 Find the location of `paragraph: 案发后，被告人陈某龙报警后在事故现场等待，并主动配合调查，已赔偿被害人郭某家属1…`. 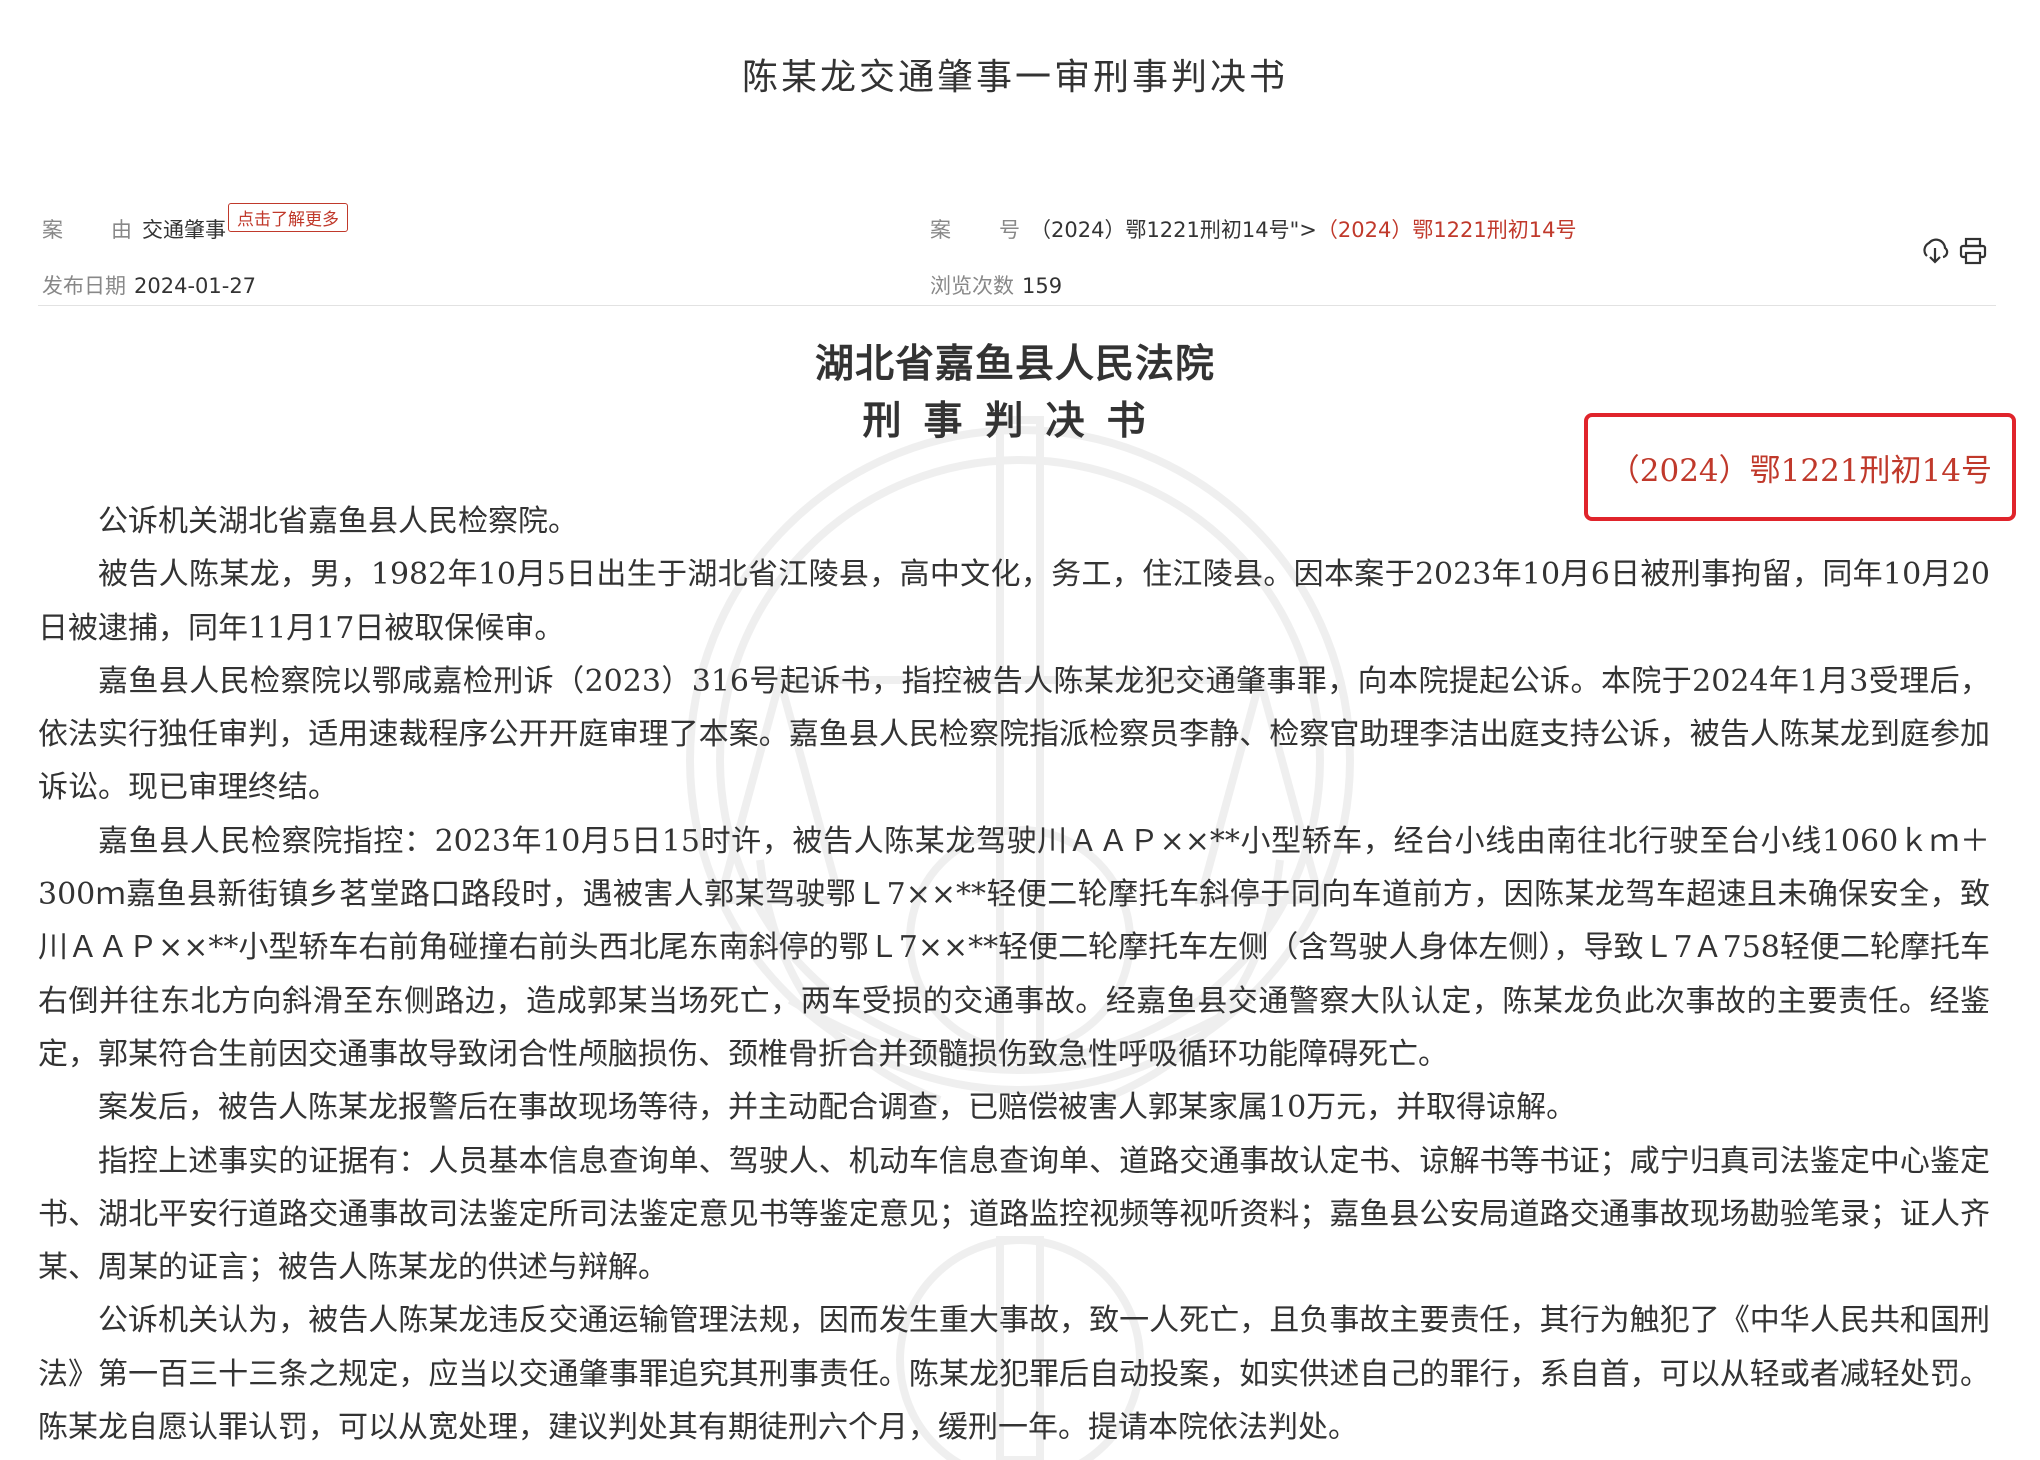

paragraph: 案发后，被告人陈某龙报警后在事故现场等待，并主动配合调查，已赔偿被害人郭某家属1… is located at coordinates (837, 1108).